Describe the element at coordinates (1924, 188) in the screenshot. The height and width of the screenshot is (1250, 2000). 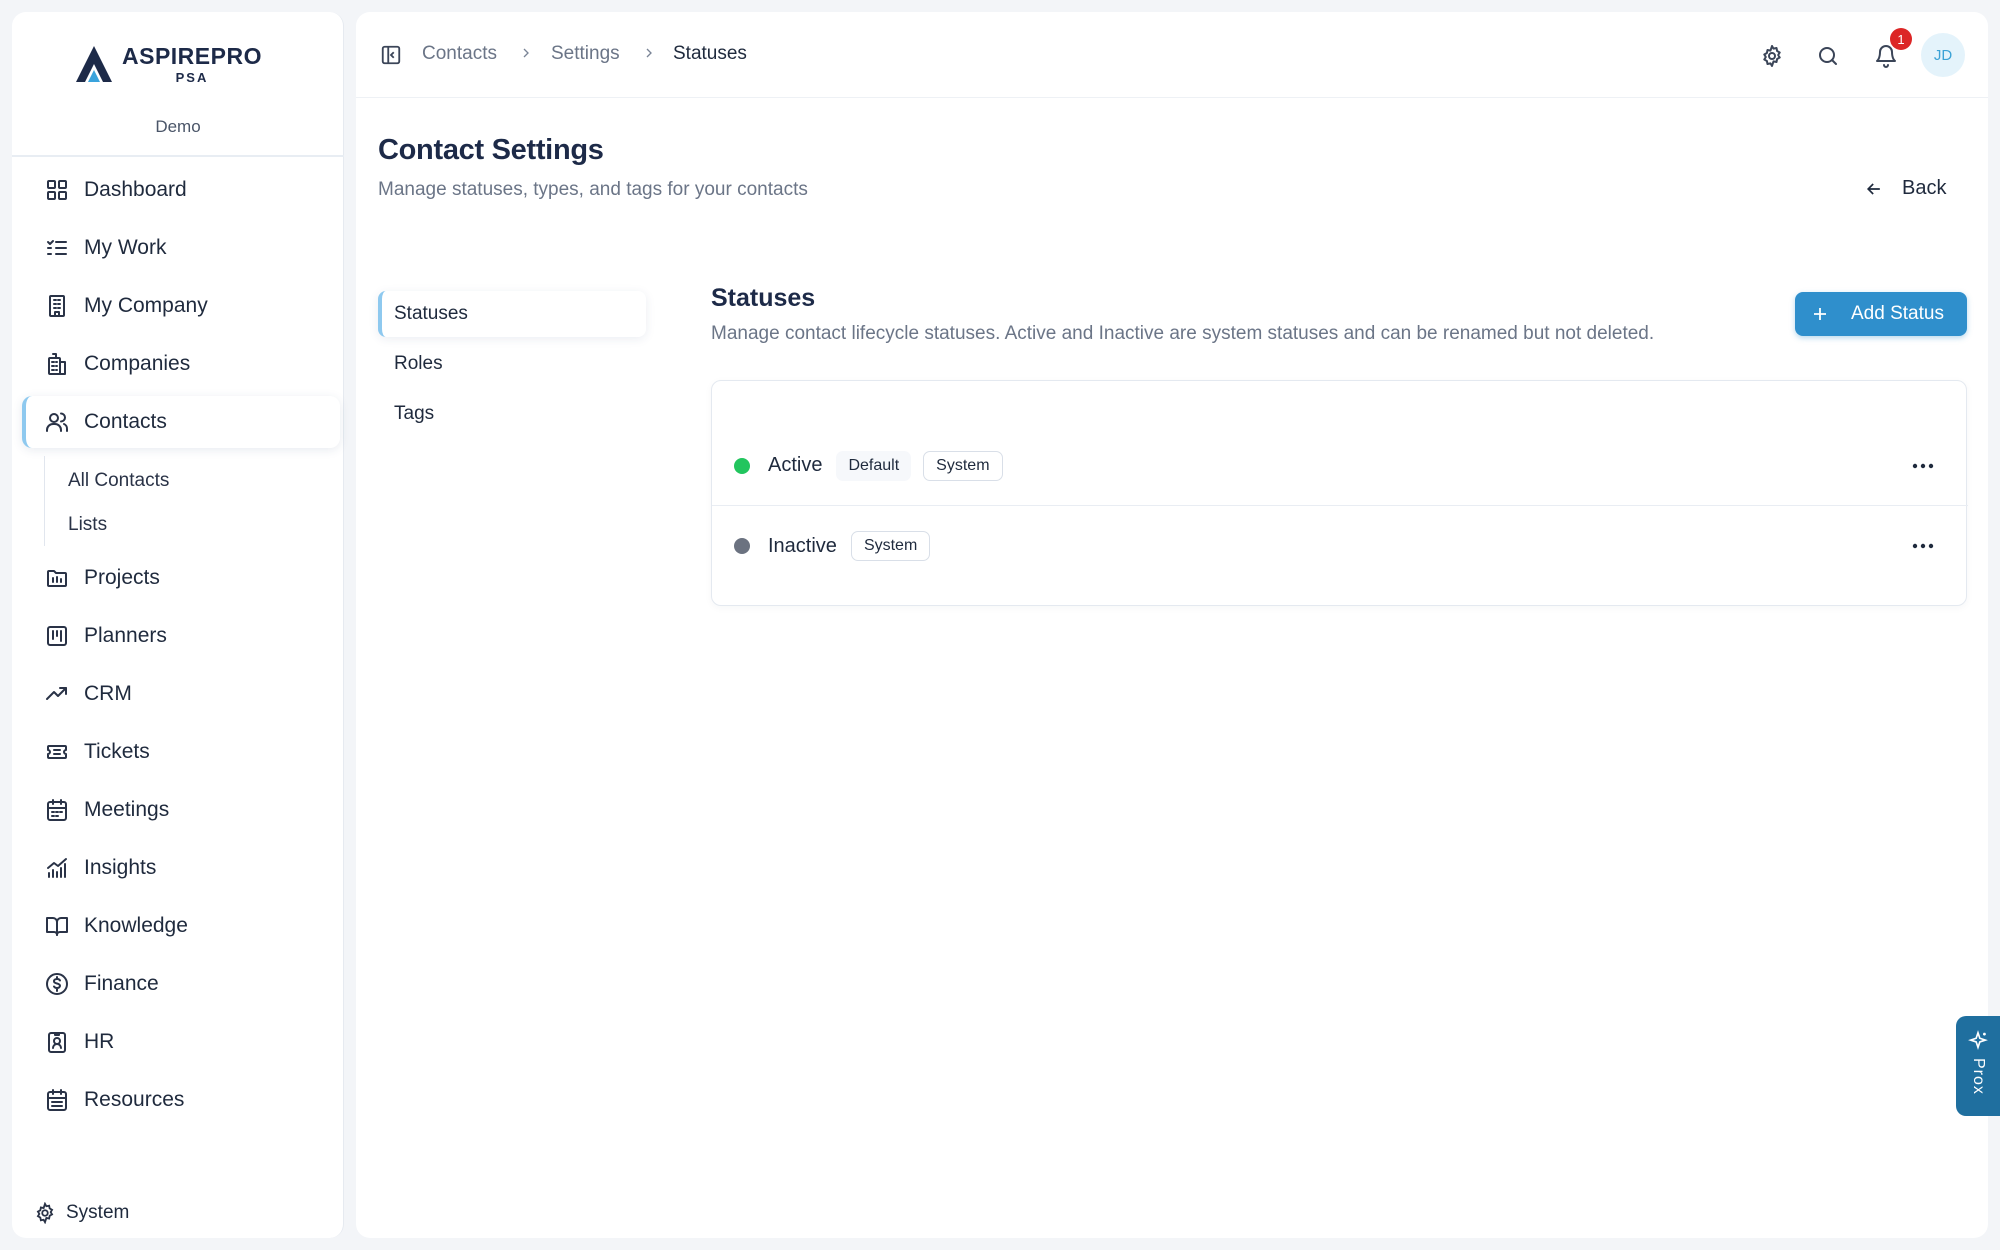
I see `back-button-label: Back` at that location.